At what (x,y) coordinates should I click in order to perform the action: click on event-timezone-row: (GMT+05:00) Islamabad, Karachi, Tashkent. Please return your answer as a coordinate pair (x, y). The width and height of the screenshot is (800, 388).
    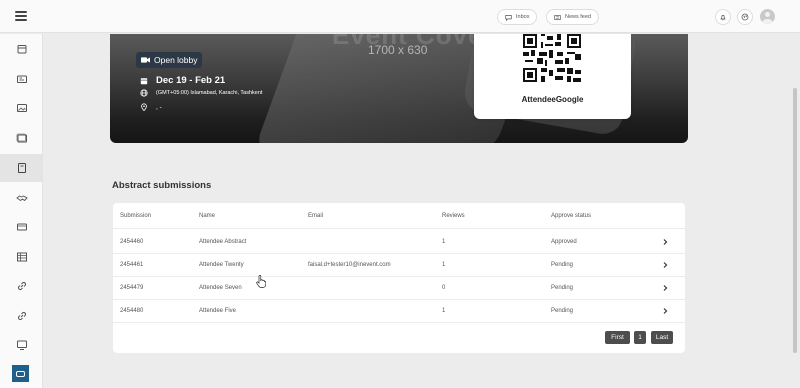
    Looking at the image, I should click on (201, 93).